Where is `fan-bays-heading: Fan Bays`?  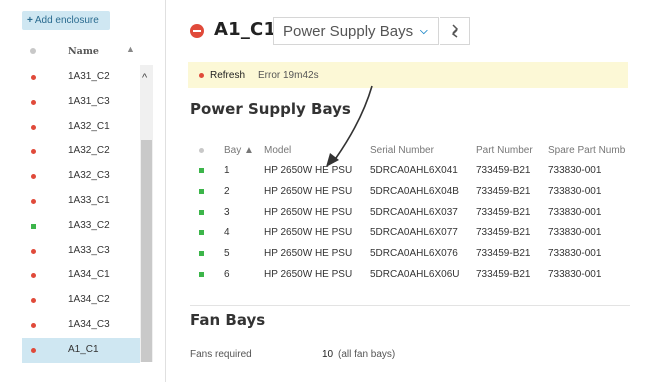 fan-bays-heading: Fan Bays is located at coordinates (228, 320).